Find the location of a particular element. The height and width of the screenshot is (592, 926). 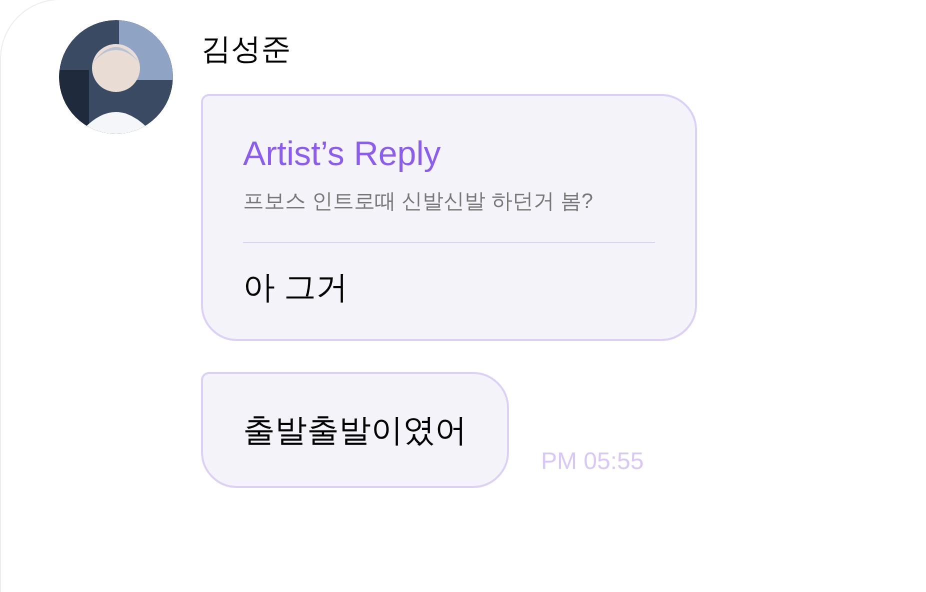

quoted-text: 프보스 인트로때 신발신발 하던거 봄? is located at coordinates (418, 202).